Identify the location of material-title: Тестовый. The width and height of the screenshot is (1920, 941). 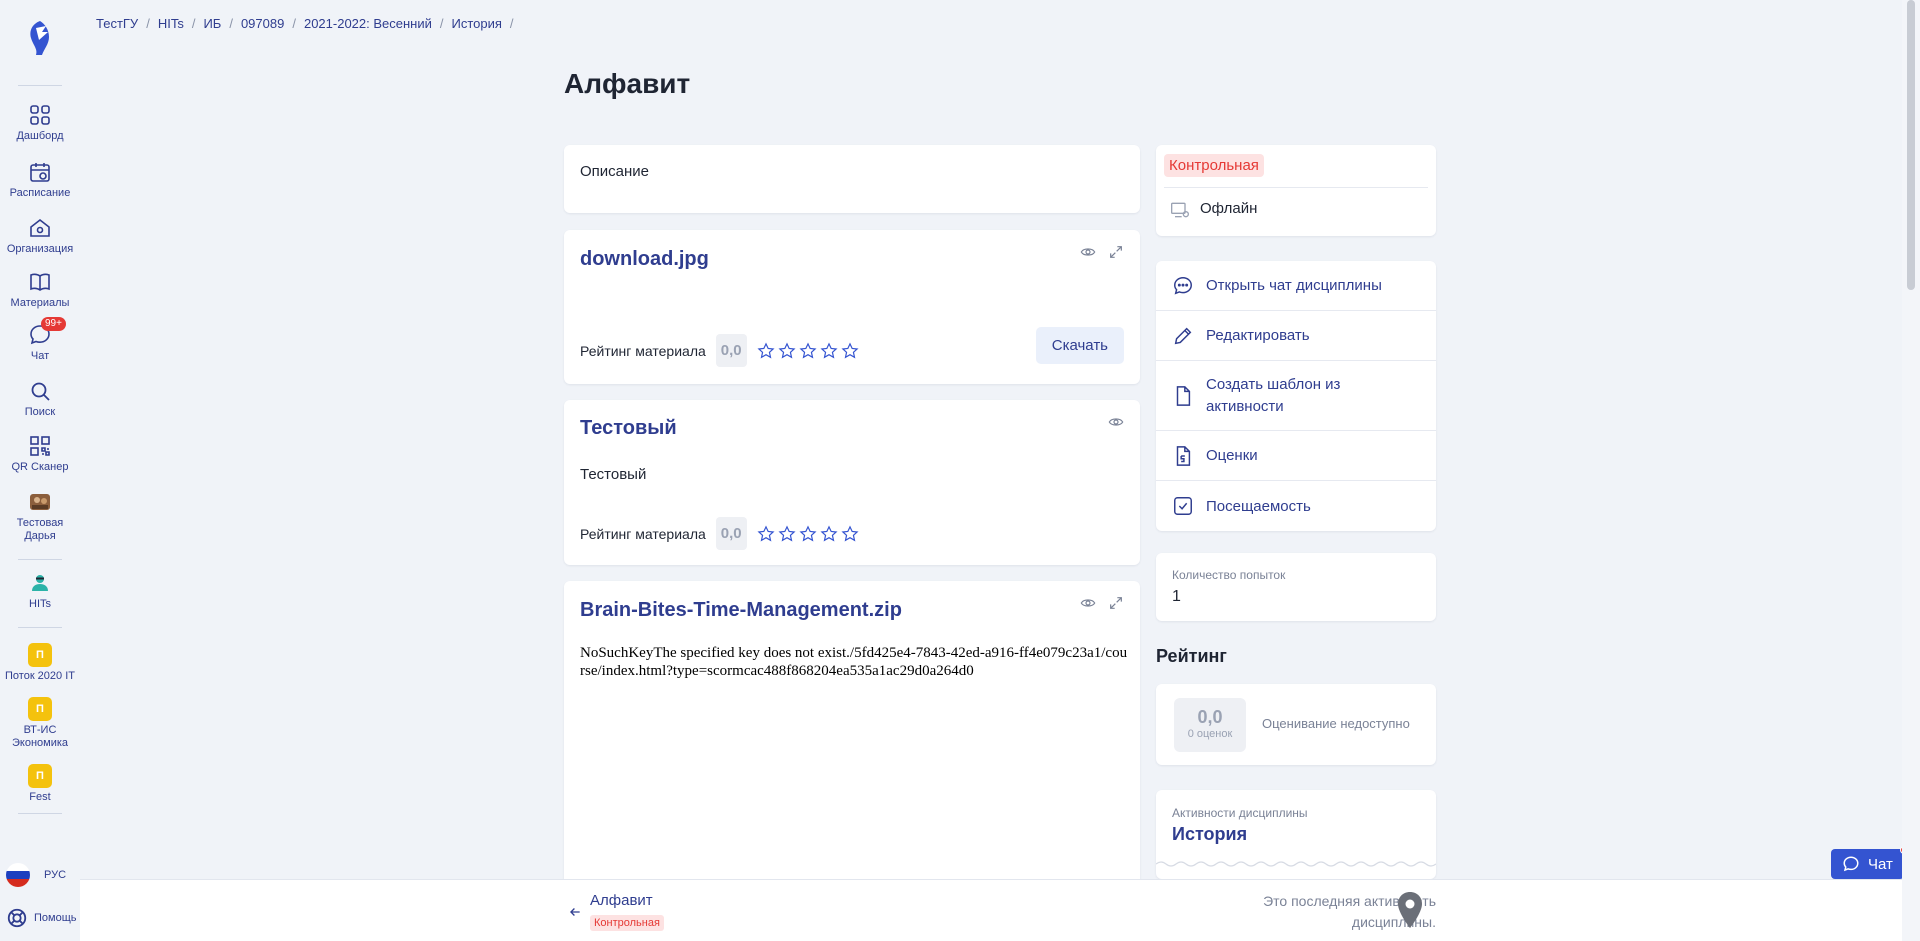
(628, 428).